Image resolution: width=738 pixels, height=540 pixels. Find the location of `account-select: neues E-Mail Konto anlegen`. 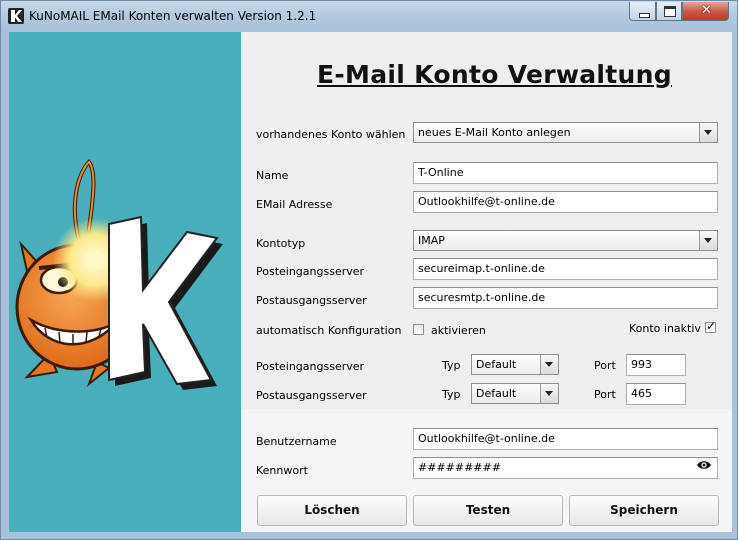

account-select: neues E-Mail Konto anlegen is located at coordinates (565, 132).